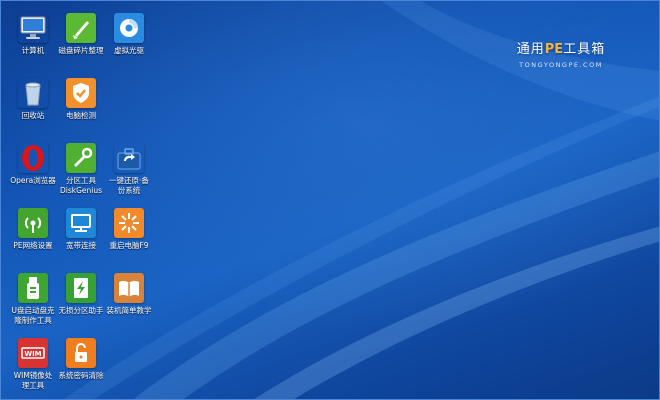  What do you see at coordinates (129, 50) in the screenshot?
I see `icon-label: 虚拟光驱` at bounding box center [129, 50].